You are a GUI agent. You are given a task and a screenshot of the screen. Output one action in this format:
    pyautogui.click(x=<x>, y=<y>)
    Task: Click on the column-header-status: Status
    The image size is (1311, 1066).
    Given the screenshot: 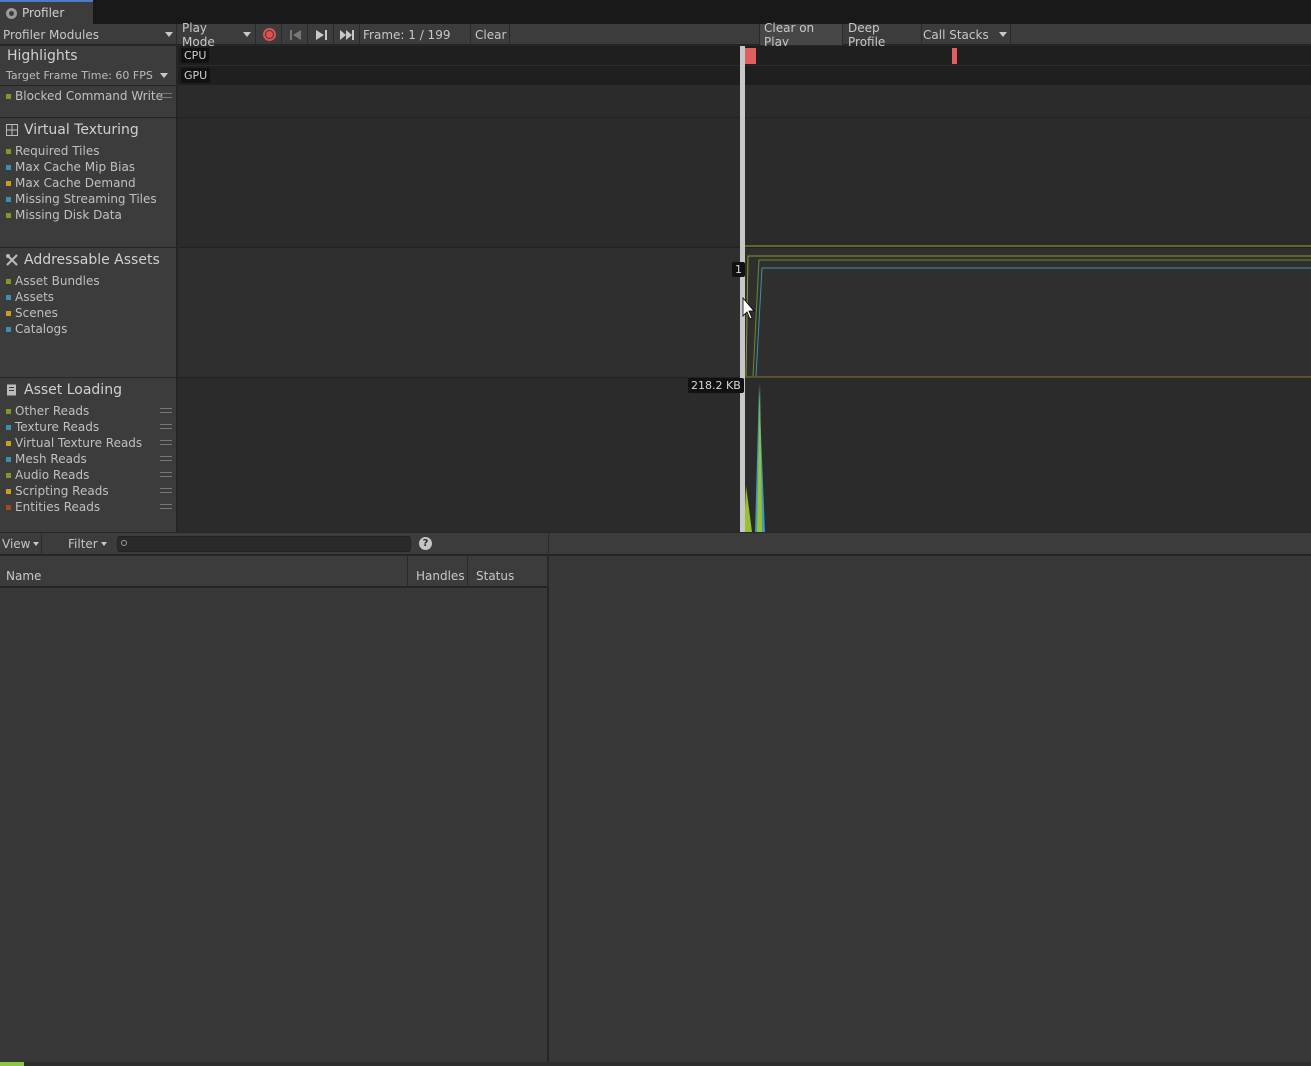 What is the action you would take?
    pyautogui.click(x=508, y=571)
    